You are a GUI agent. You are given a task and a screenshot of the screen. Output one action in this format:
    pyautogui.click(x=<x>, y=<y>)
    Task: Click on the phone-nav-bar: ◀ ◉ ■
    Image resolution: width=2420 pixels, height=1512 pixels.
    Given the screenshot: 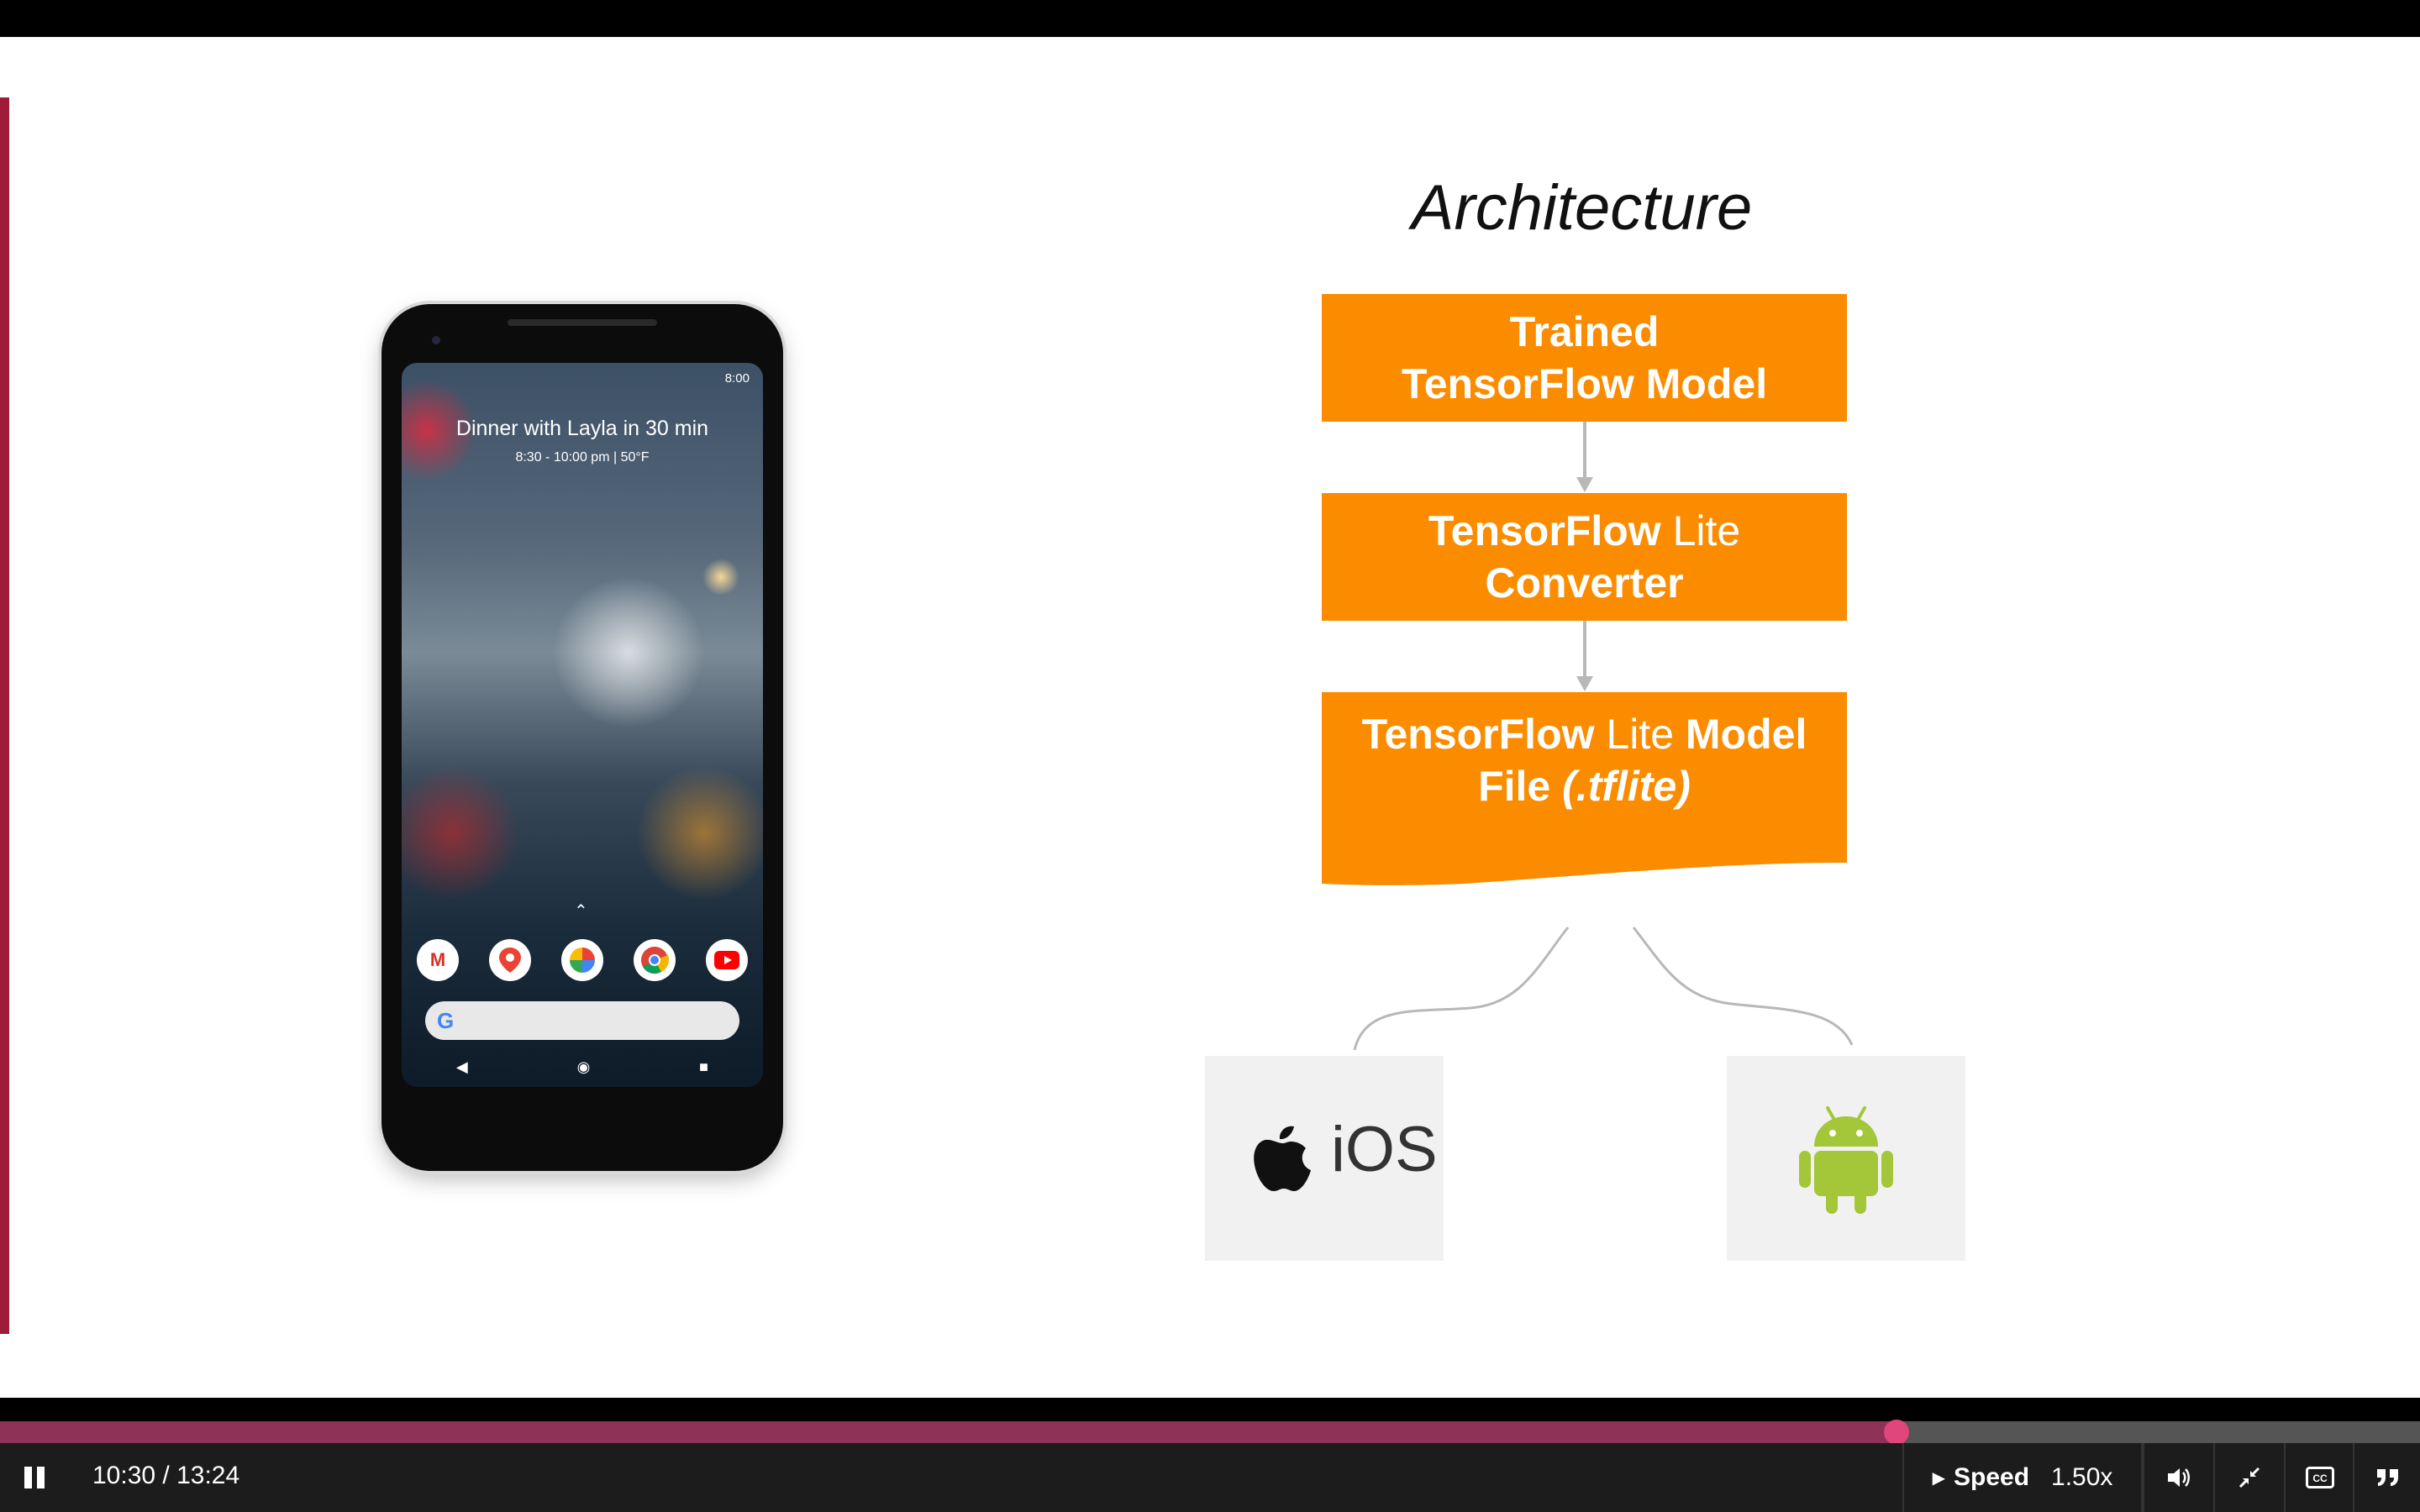 What is the action you would take?
    pyautogui.click(x=582, y=1067)
    